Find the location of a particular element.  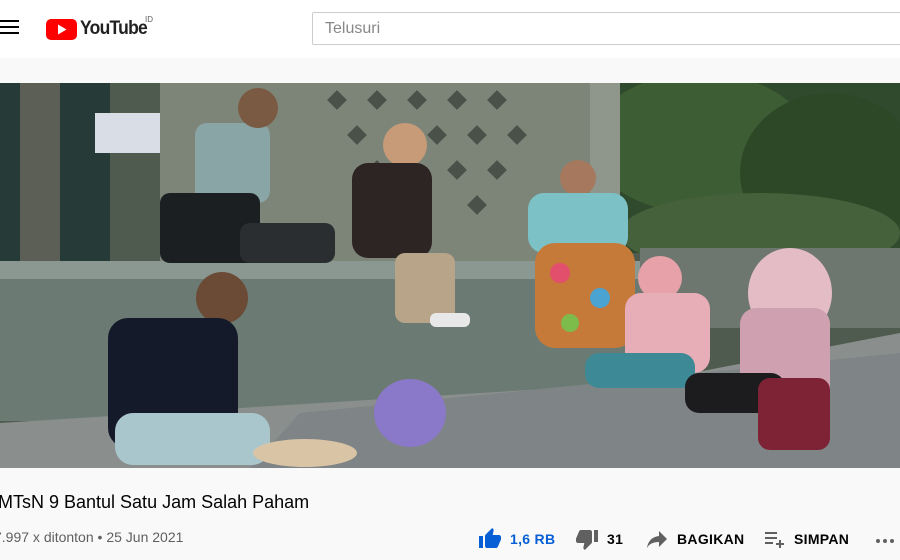

save-button: SIMPAN is located at coordinates (805, 539).